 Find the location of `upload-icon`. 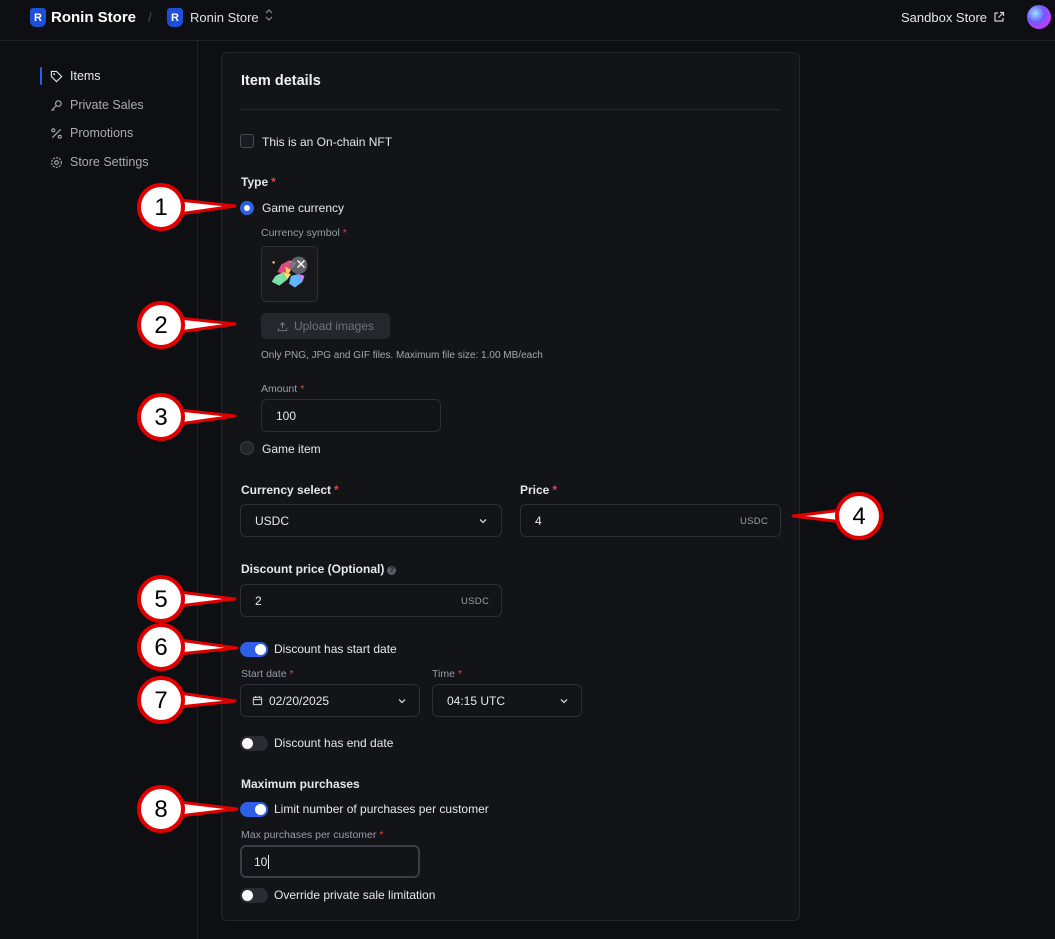

upload-icon is located at coordinates (282, 326).